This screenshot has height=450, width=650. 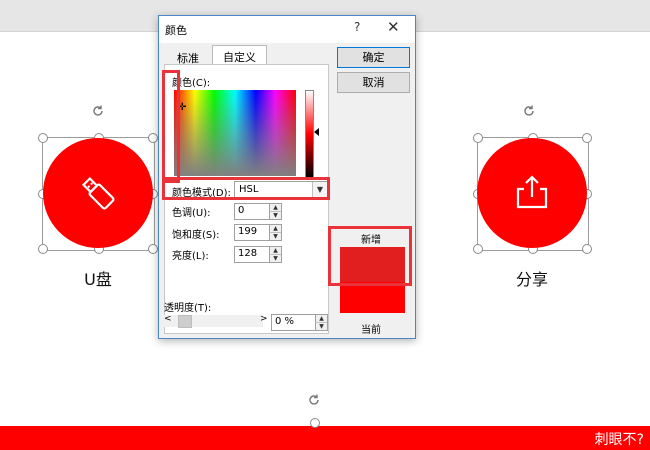 I want to click on transparency-slider: < >, so click(x=216, y=321).